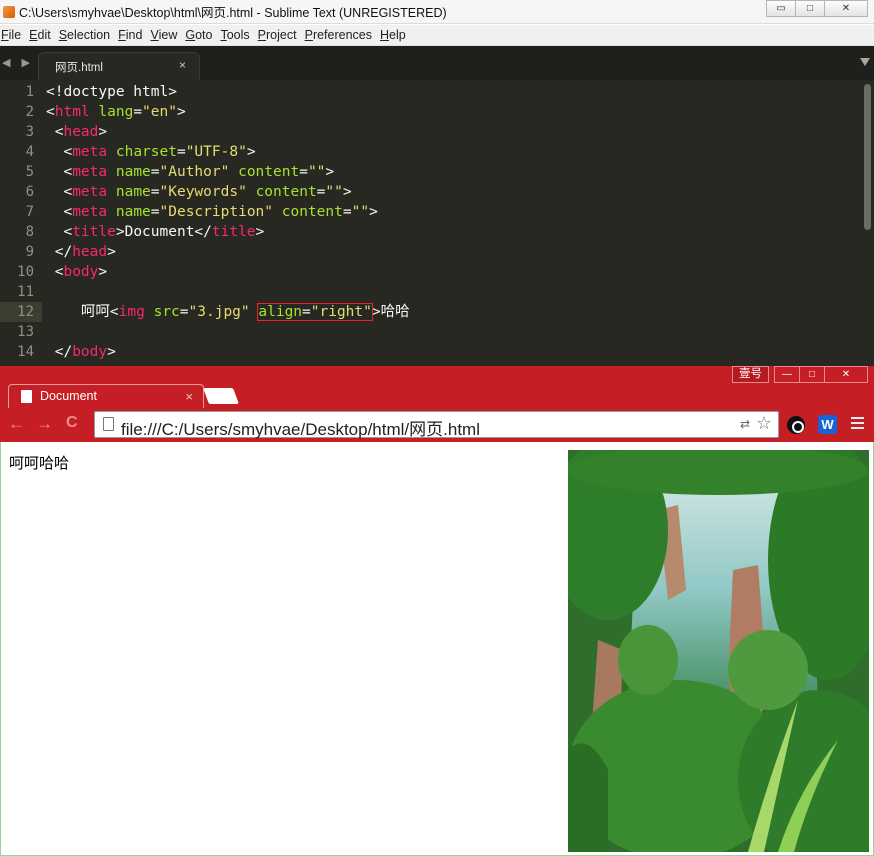 The height and width of the screenshot is (856, 874). I want to click on new-tab-button, so click(221, 396).